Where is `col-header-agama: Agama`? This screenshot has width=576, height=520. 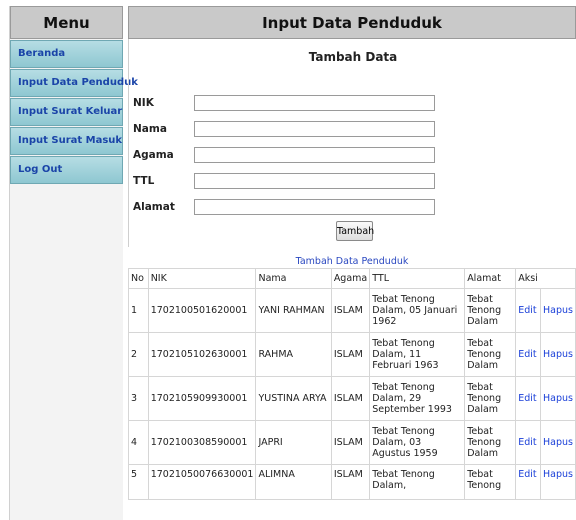 col-header-agama: Agama is located at coordinates (350, 278).